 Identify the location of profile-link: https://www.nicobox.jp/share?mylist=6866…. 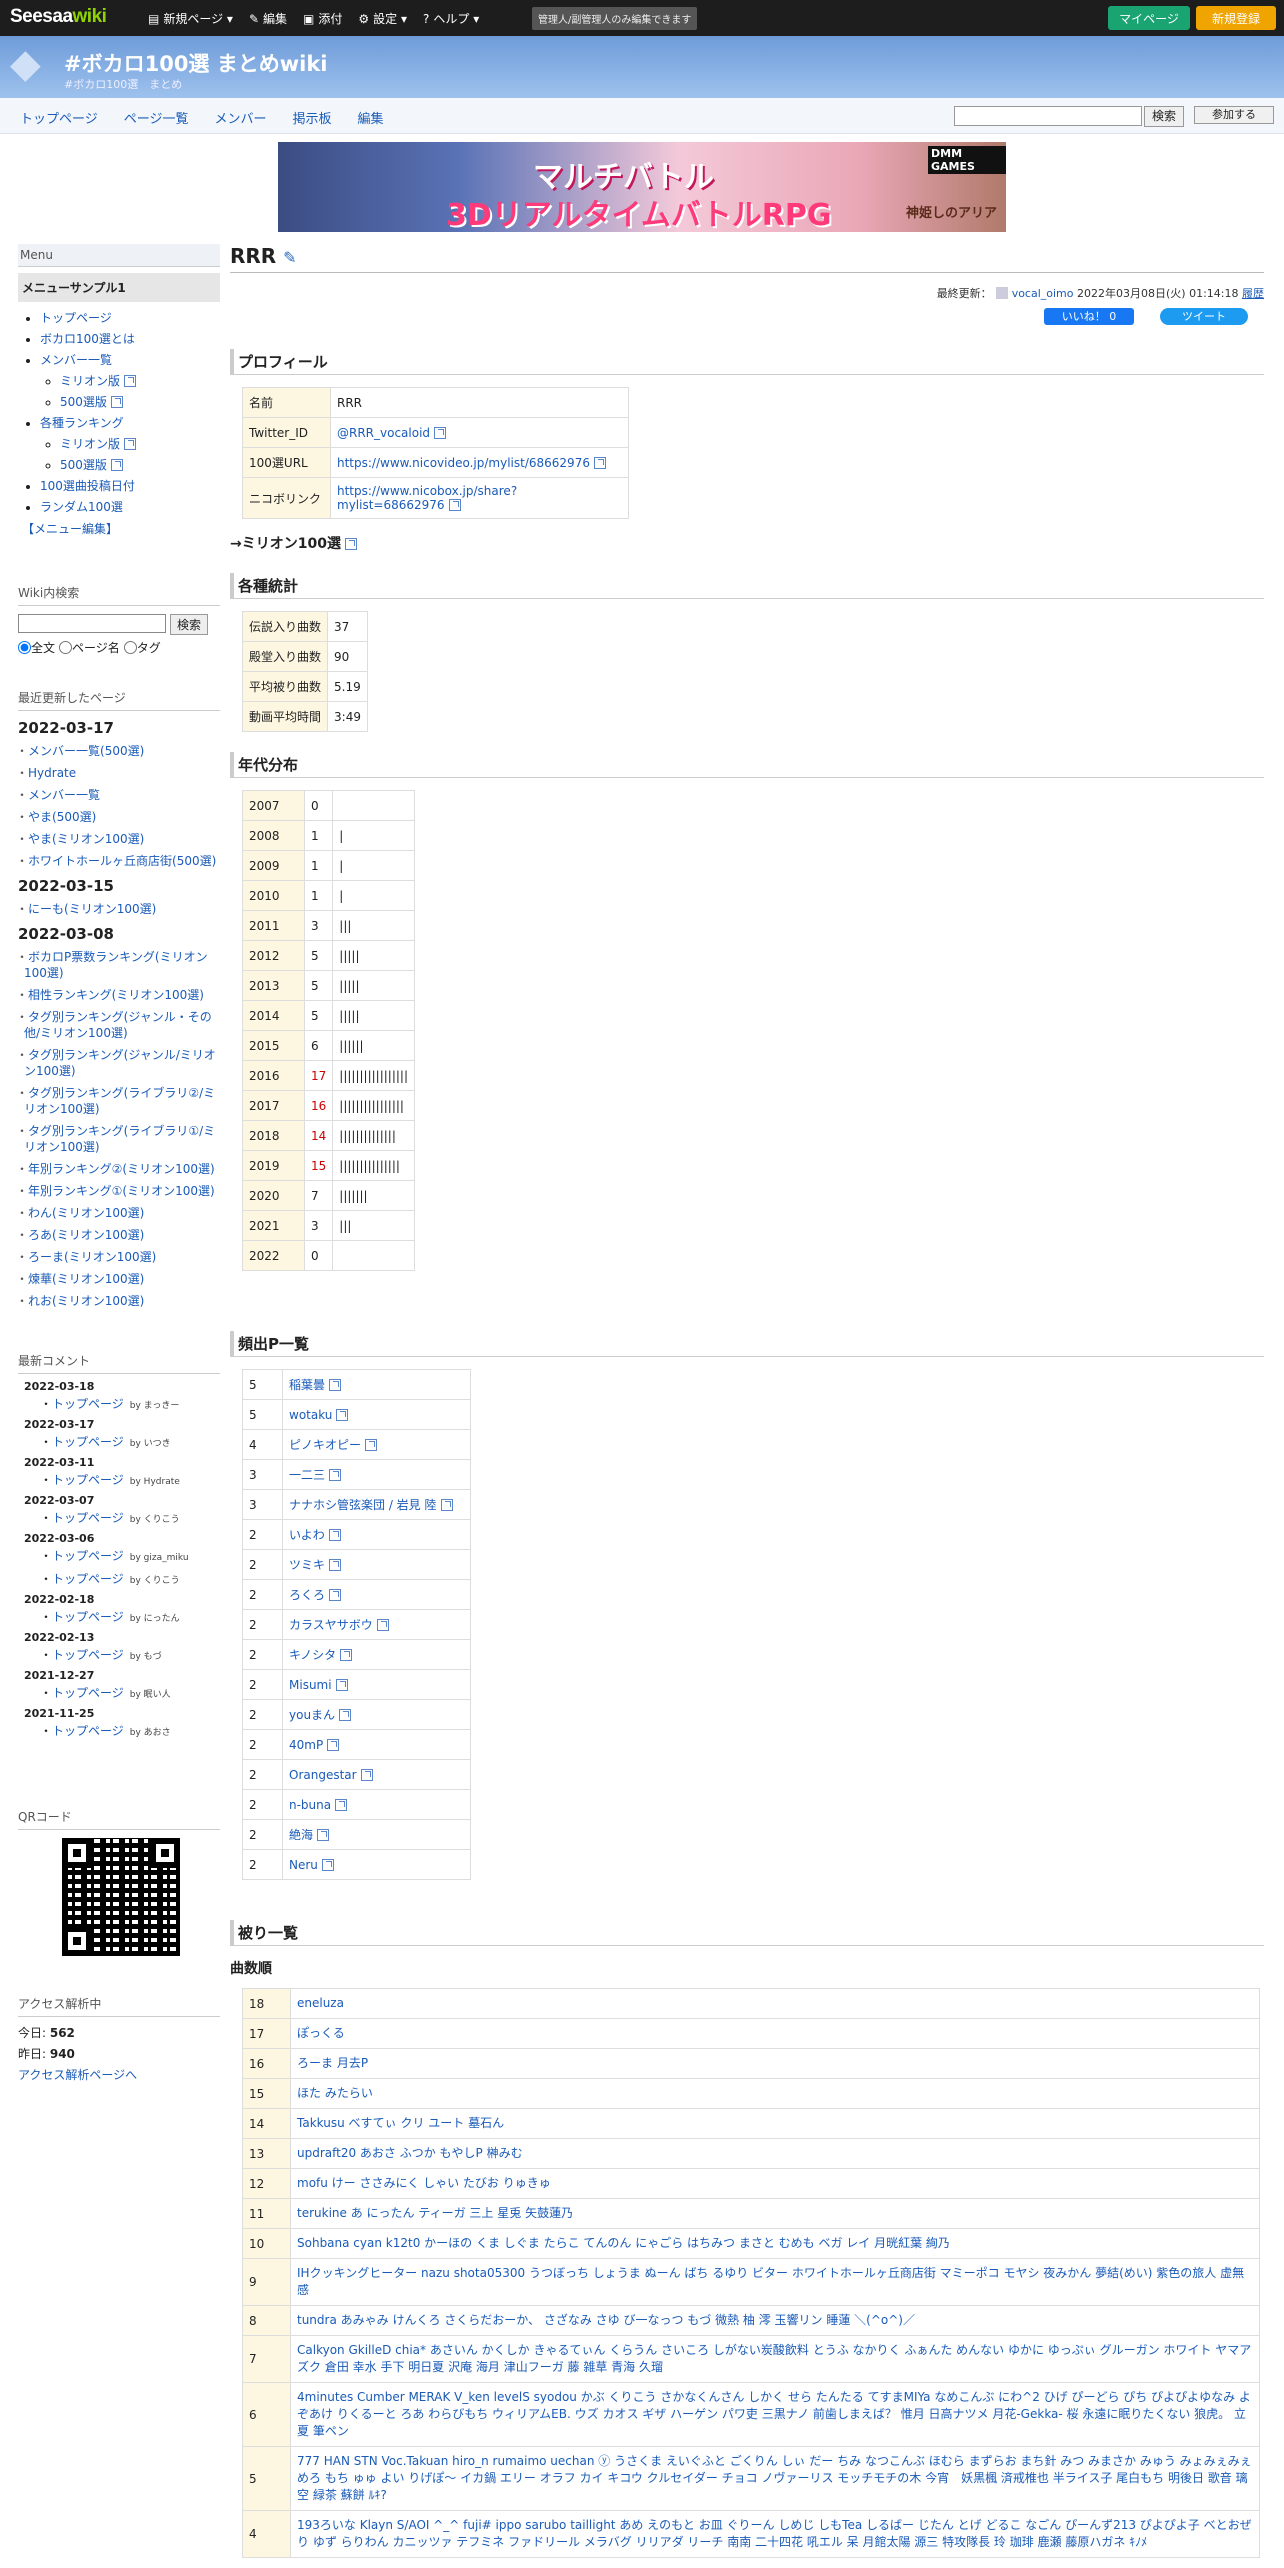
(427, 498).